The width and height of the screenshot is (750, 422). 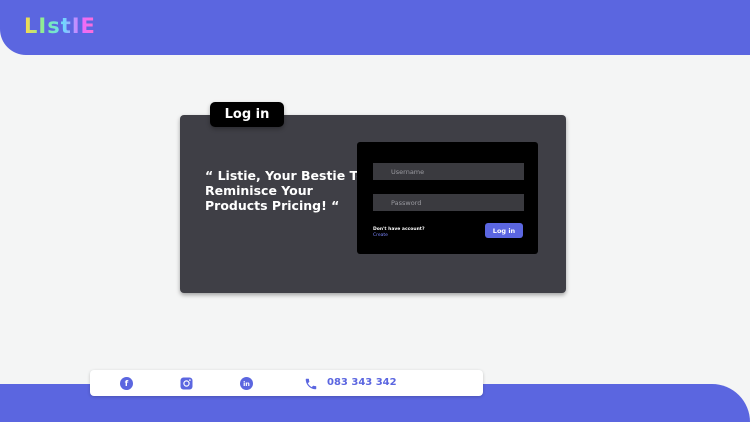 What do you see at coordinates (380, 235) in the screenshot?
I see `create-account-link: Create` at bounding box center [380, 235].